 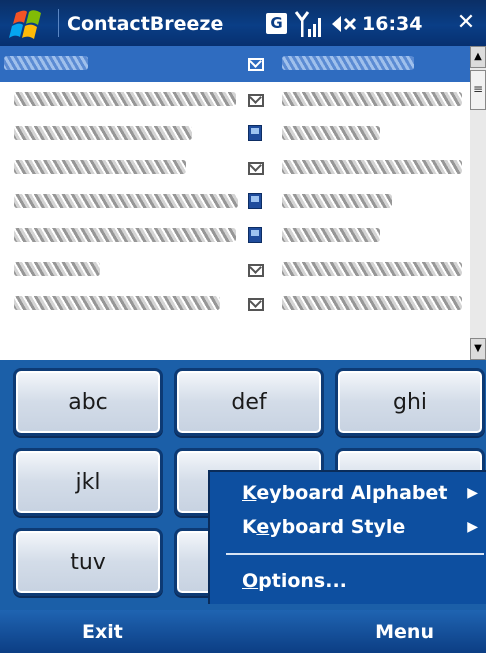 What do you see at coordinates (345, 24) in the screenshot?
I see `volume-muted-icon` at bounding box center [345, 24].